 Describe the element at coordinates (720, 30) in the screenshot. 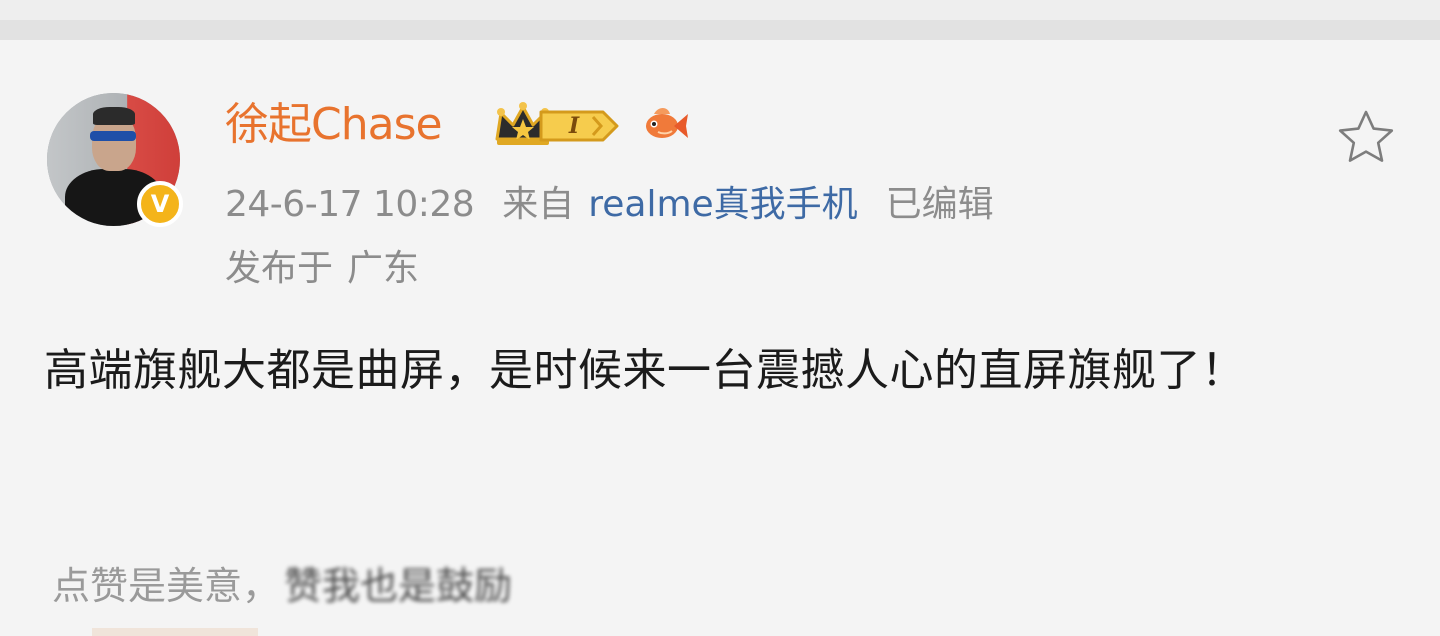

I see `top-divider` at that location.